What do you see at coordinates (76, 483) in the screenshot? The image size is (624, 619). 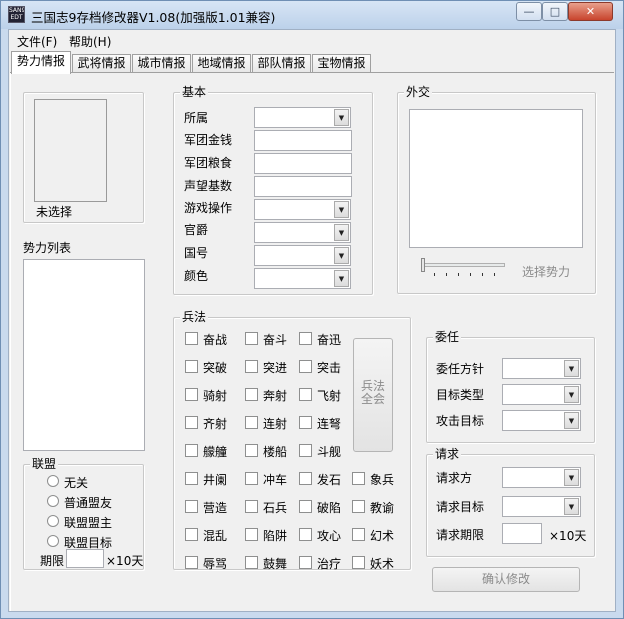 I see `alliance-label-none: 无关` at bounding box center [76, 483].